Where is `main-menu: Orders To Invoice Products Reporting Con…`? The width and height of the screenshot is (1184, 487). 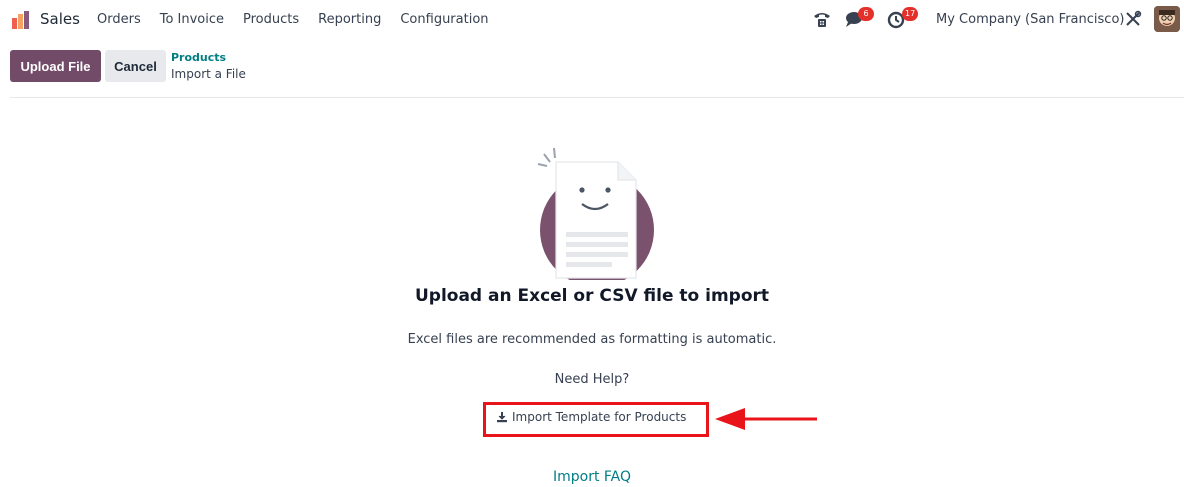
main-menu: Orders To Invoice Products Reporting Con… is located at coordinates (302, 19).